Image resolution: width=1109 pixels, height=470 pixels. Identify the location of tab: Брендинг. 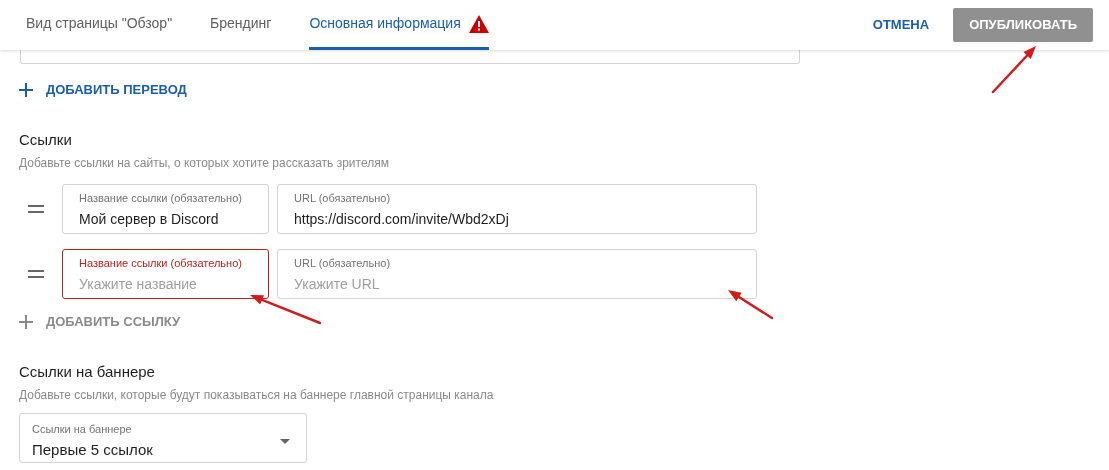
(241, 25).